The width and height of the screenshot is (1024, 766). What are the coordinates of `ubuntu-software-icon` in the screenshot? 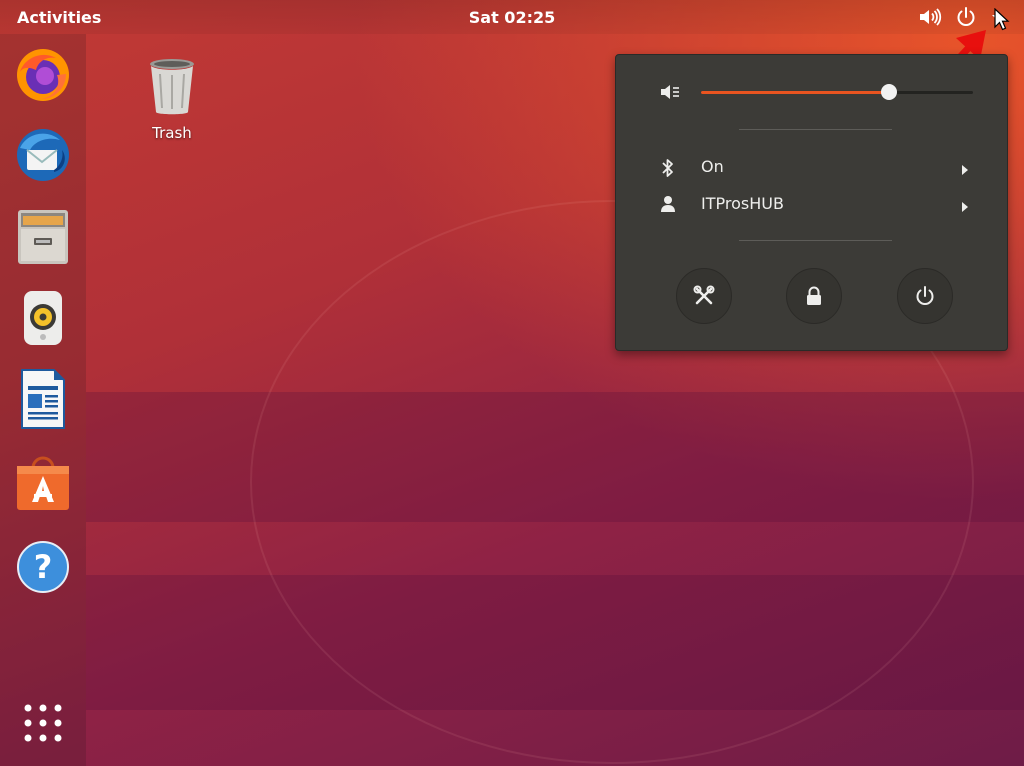 It's located at (43, 483).